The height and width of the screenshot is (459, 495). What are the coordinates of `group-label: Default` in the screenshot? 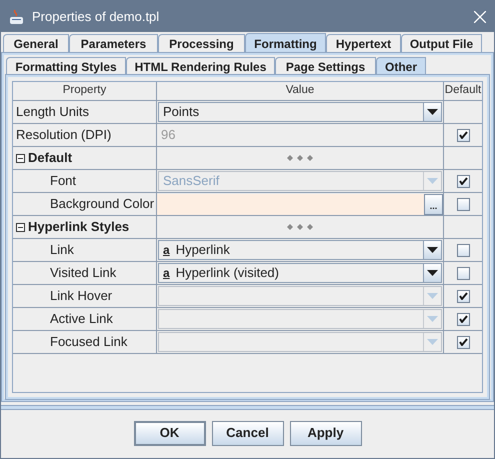 It's located at (50, 158).